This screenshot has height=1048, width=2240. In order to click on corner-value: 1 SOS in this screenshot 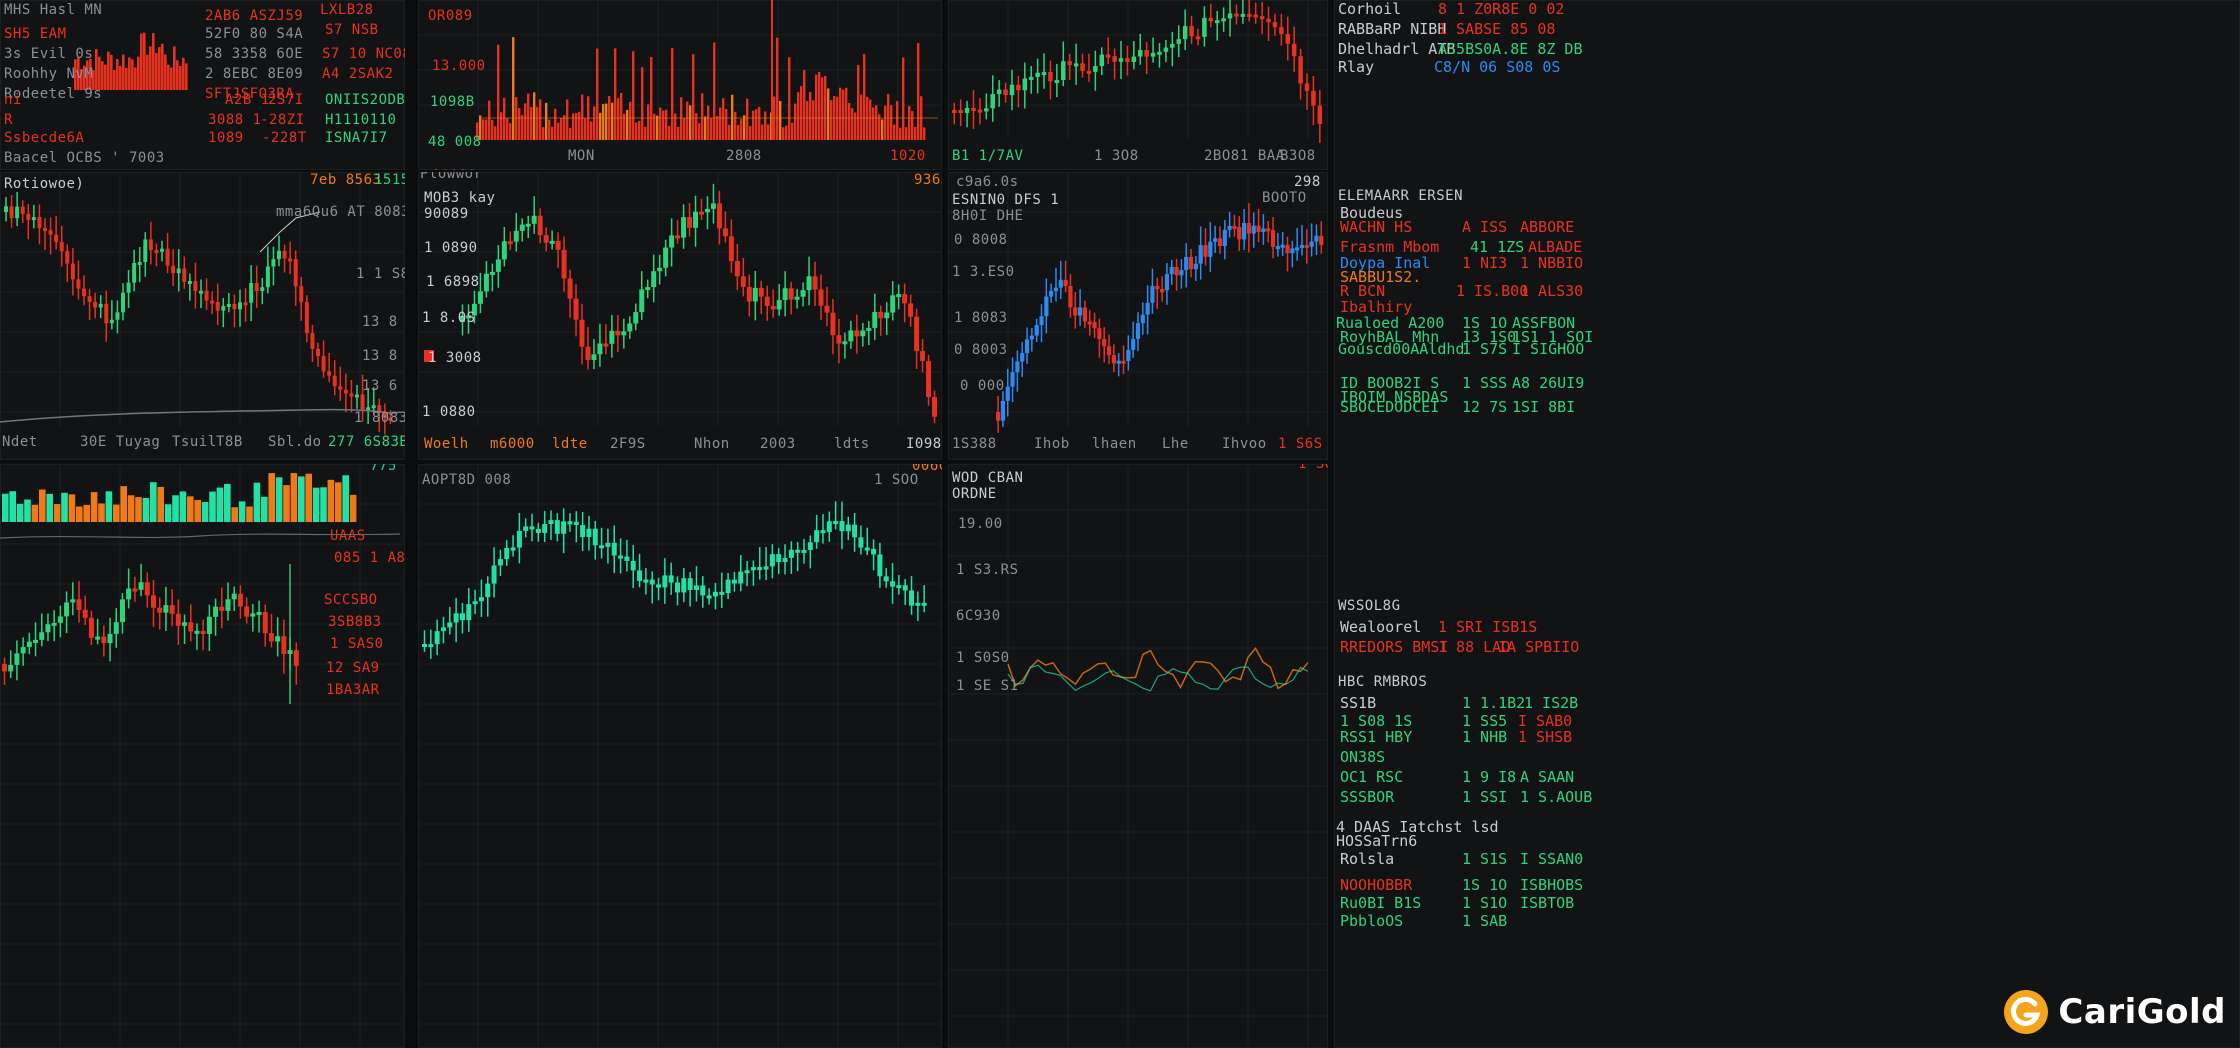, I will do `click(1313, 468)`.